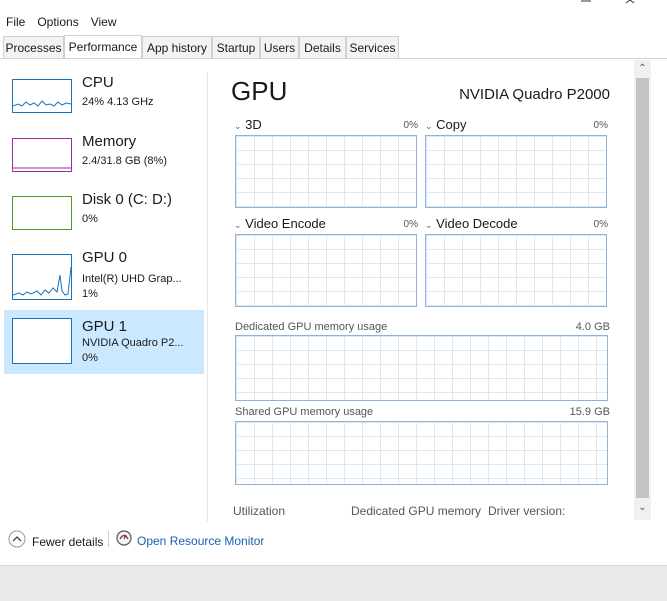  I want to click on shared-memory-label: Shared GPU memory usage, so click(304, 412).